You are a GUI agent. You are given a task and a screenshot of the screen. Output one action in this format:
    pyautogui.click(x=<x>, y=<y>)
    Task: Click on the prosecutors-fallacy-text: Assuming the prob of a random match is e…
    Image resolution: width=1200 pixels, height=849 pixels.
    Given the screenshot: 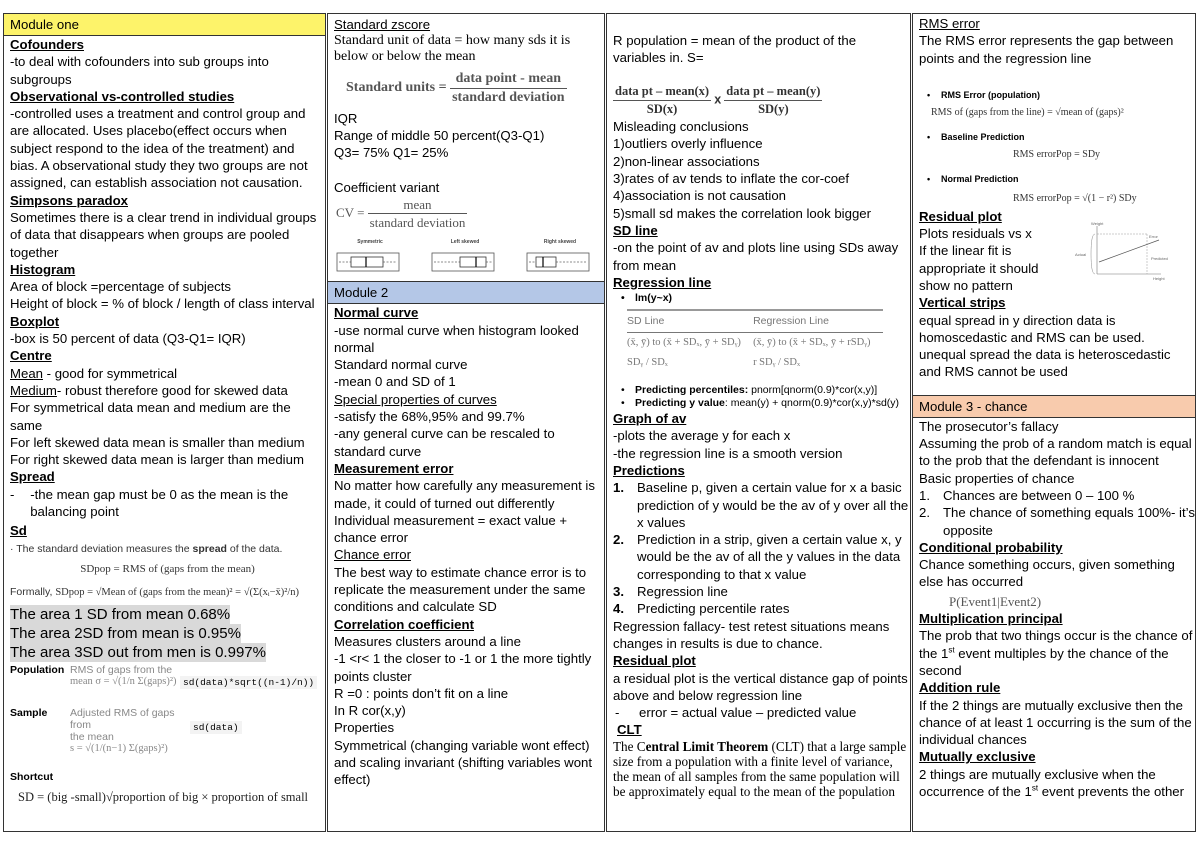 What is the action you would take?
    pyautogui.click(x=1055, y=452)
    